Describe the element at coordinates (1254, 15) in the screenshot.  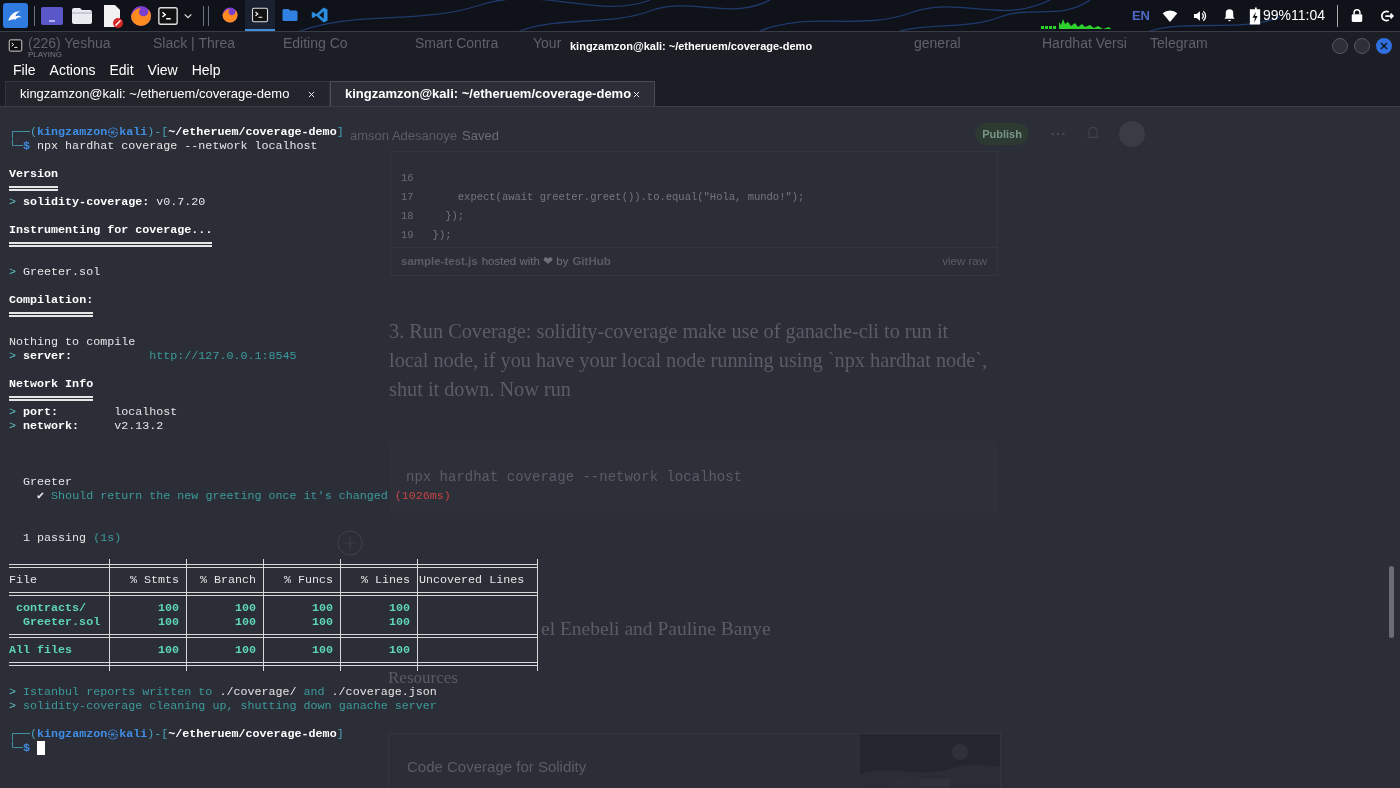
I see `battery-icon` at that location.